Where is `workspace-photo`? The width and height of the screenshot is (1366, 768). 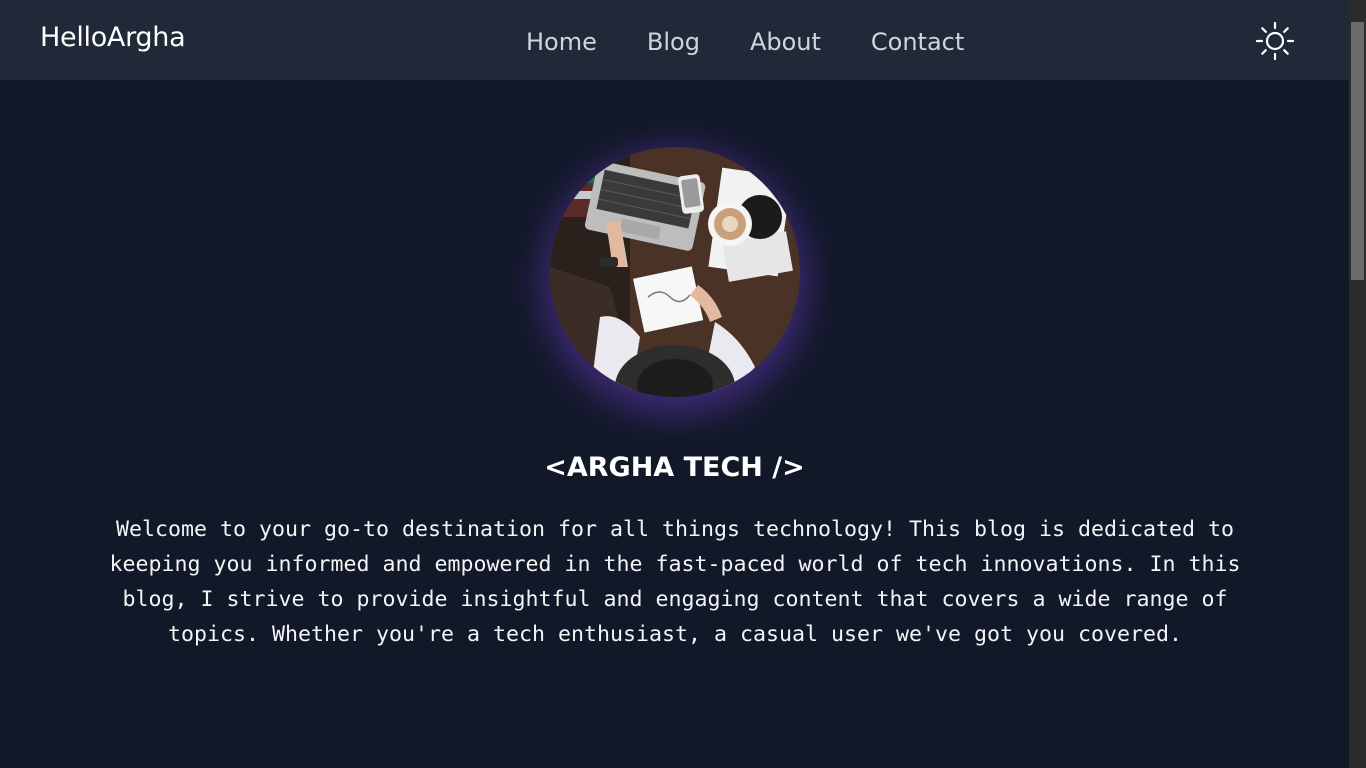 workspace-photo is located at coordinates (675, 272).